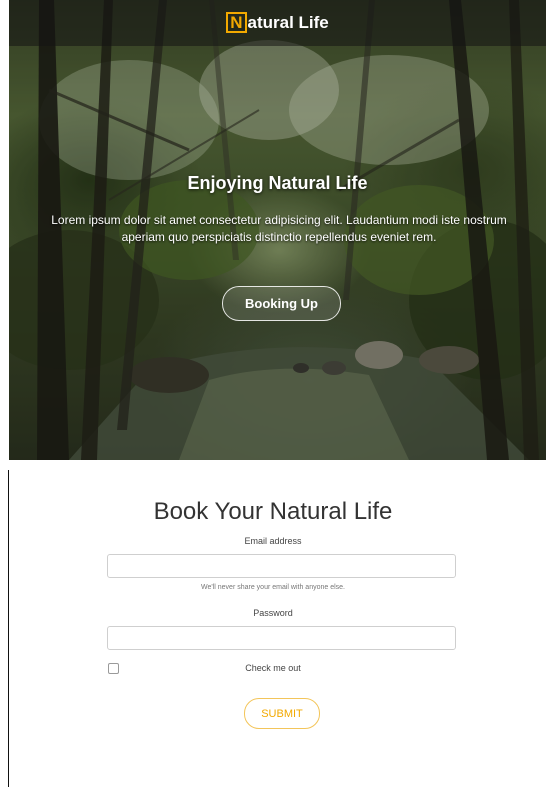 The height and width of the screenshot is (787, 546). What do you see at coordinates (281, 566) in the screenshot?
I see `email-input` at bounding box center [281, 566].